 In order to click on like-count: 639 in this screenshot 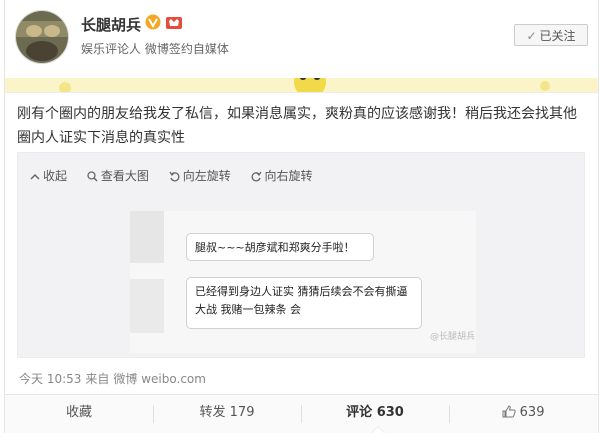, I will do `click(532, 412)`.